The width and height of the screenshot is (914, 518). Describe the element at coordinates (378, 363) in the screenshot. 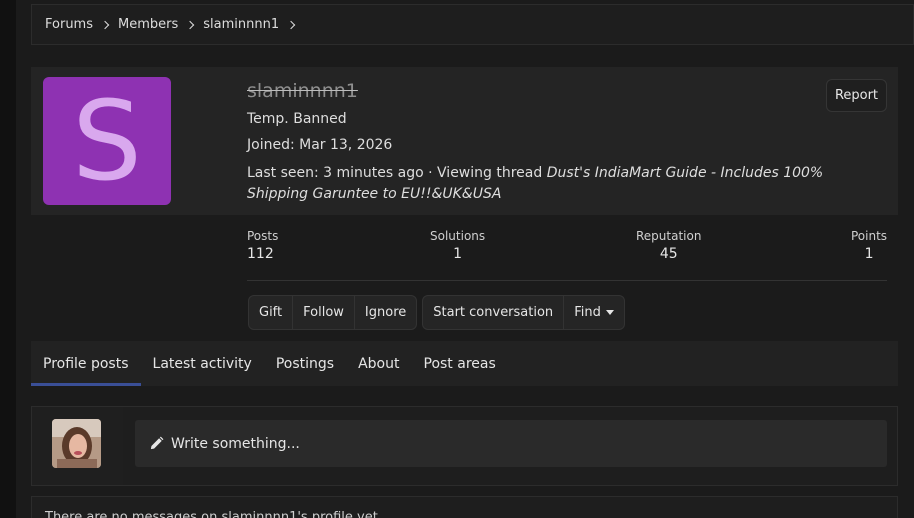

I see `tab-about: About` at that location.